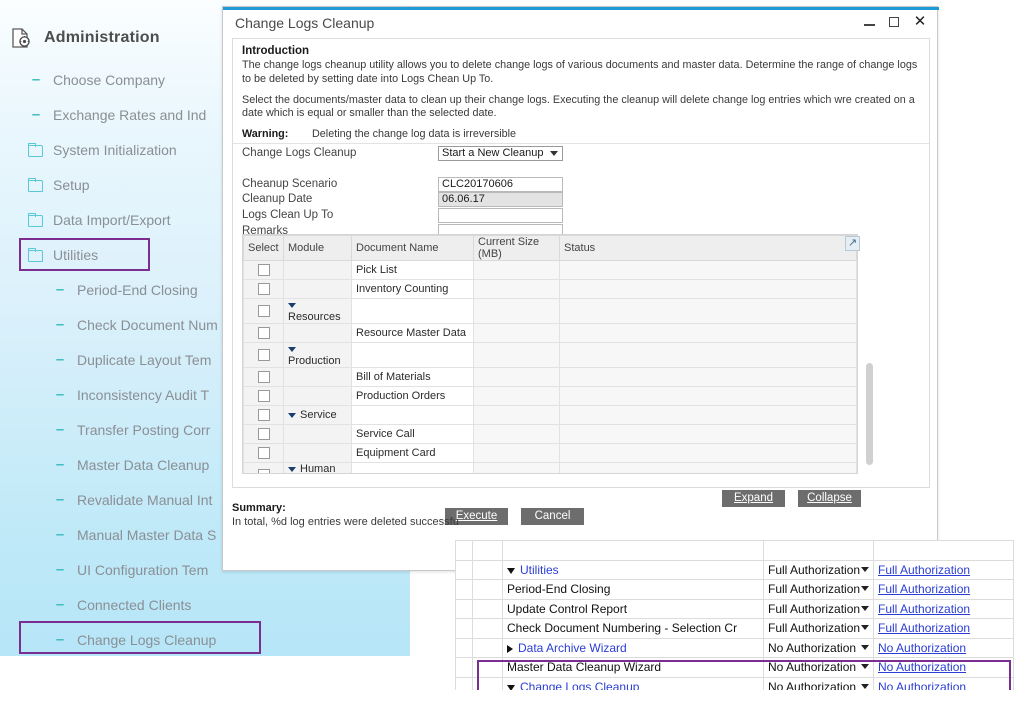 This screenshot has width=1014, height=703. What do you see at coordinates (263, 248) in the screenshot?
I see `col-select: Select` at bounding box center [263, 248].